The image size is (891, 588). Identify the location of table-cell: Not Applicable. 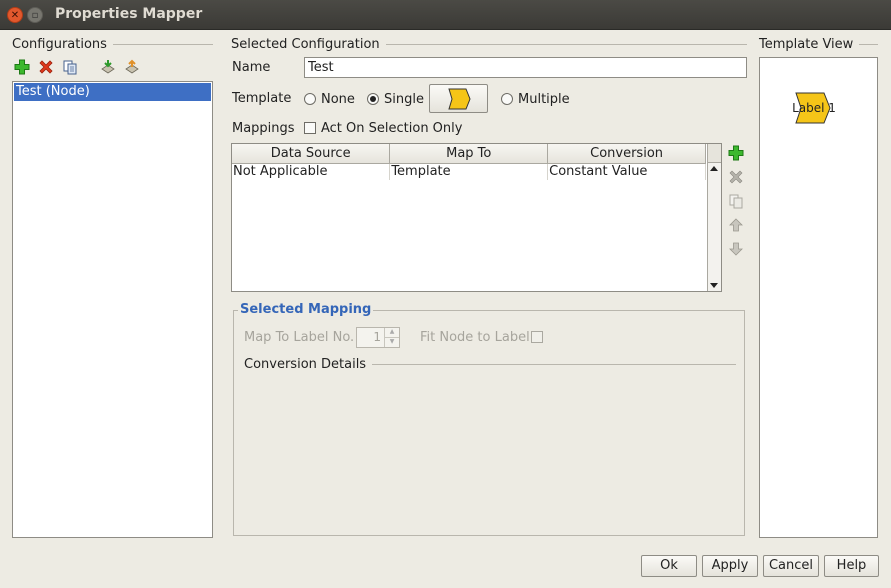
(311, 171).